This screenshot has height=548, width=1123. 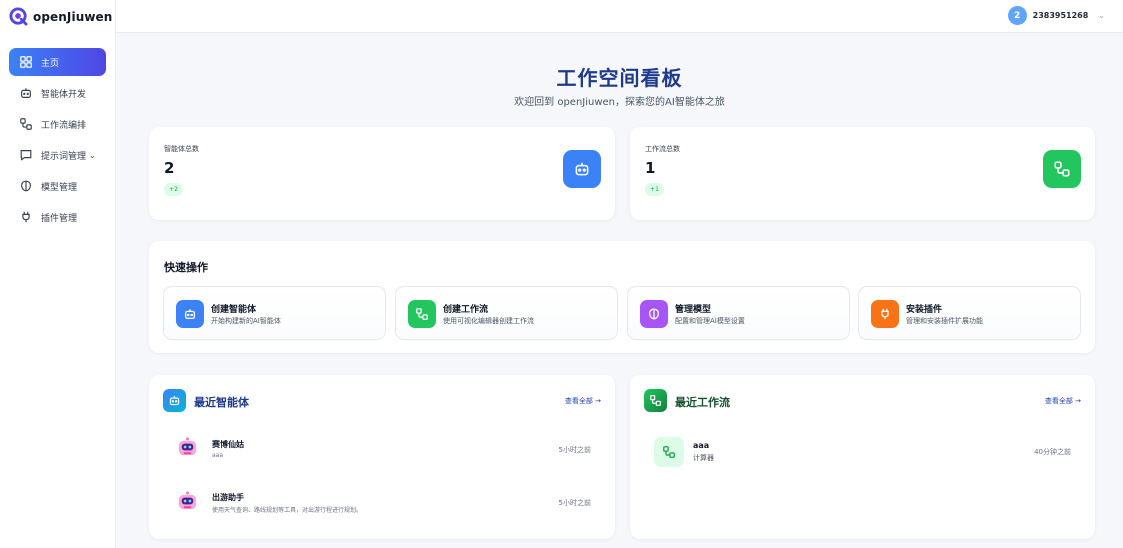 I want to click on top-bar: 2 2383951268 ⌄, so click(x=619, y=16).